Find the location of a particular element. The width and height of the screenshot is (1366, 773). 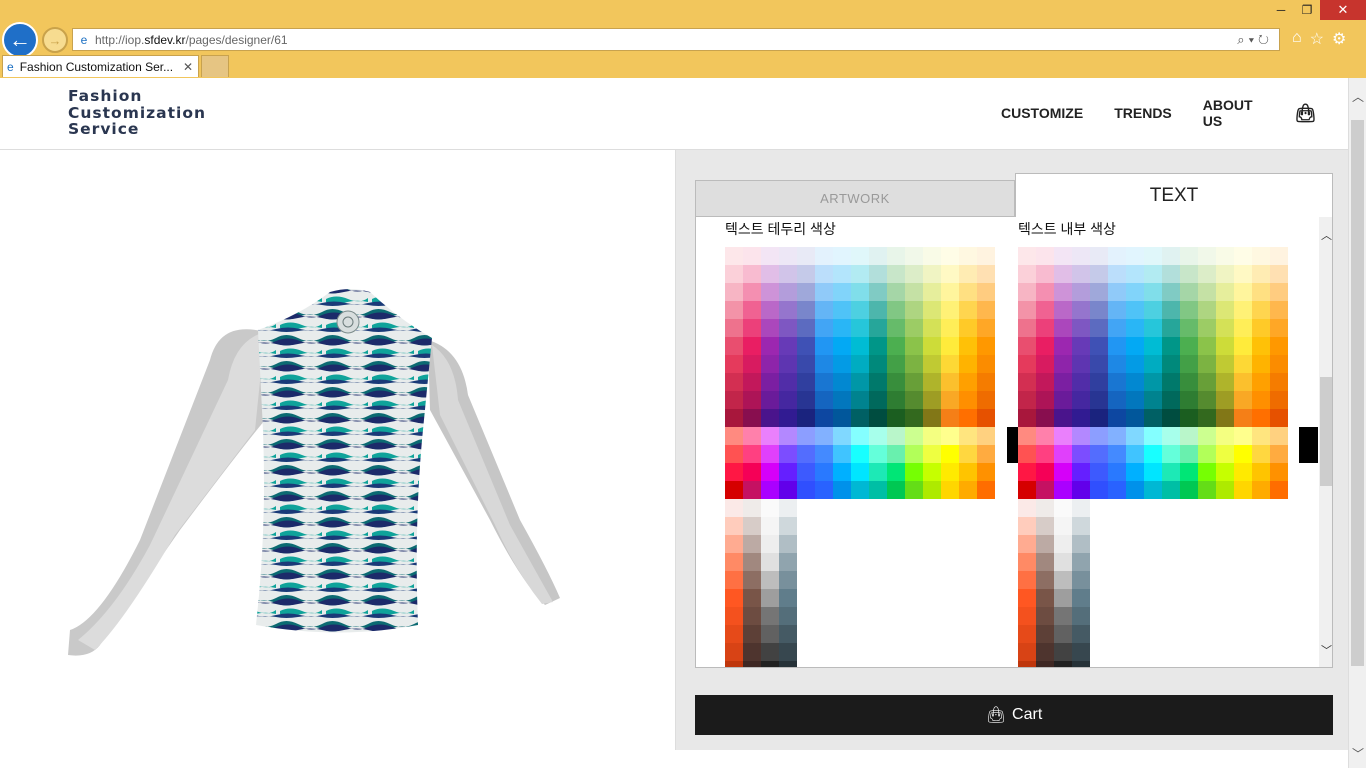

site-logo: Fashion Customization Service is located at coordinates (137, 113).